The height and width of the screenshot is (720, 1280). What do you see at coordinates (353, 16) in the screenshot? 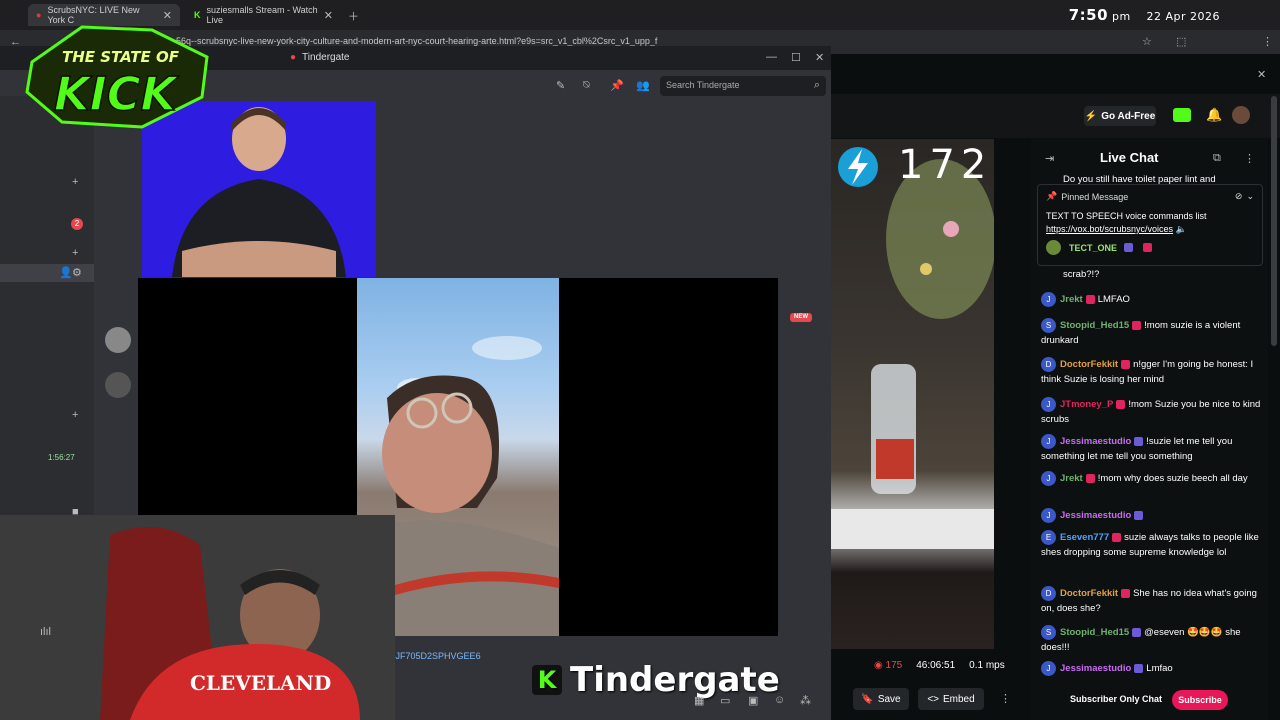
I see `new-tab-icon: ＋` at bounding box center [353, 16].